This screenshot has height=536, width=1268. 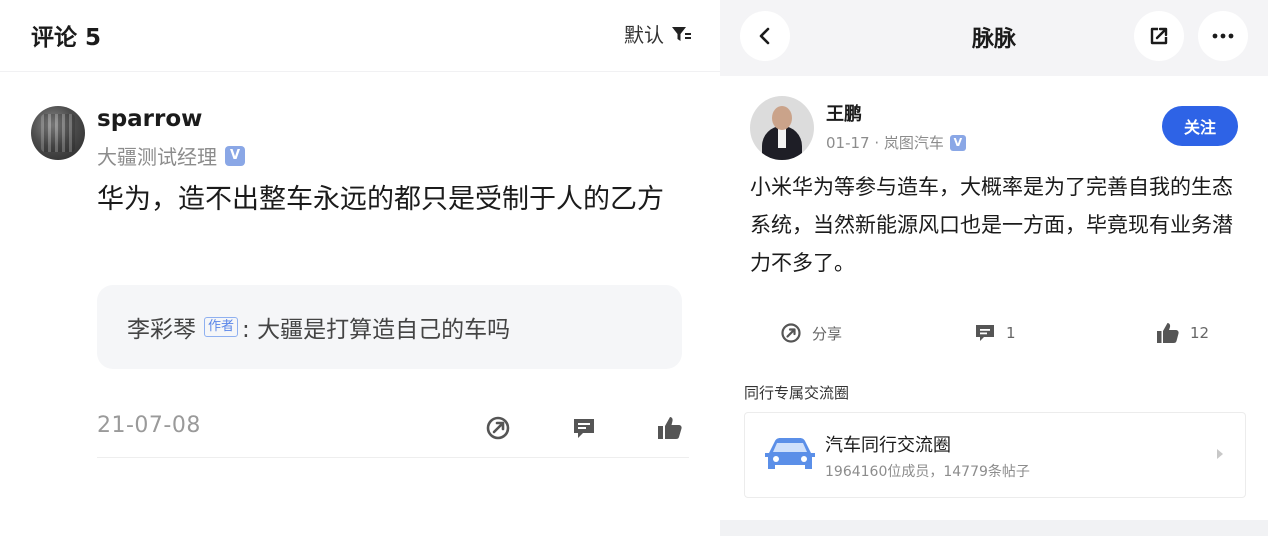 I want to click on share-external-button, so click(x=1159, y=36).